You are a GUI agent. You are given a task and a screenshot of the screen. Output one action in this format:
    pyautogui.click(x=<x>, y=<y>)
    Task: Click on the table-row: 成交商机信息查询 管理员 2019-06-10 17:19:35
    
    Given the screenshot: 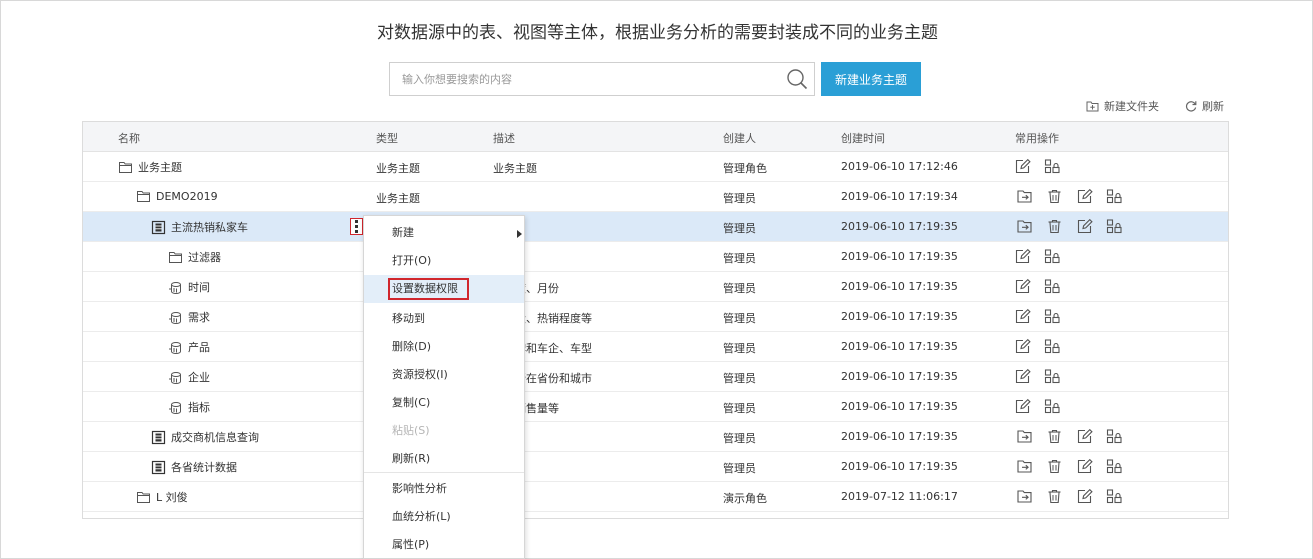 What is the action you would take?
    pyautogui.click(x=655, y=437)
    